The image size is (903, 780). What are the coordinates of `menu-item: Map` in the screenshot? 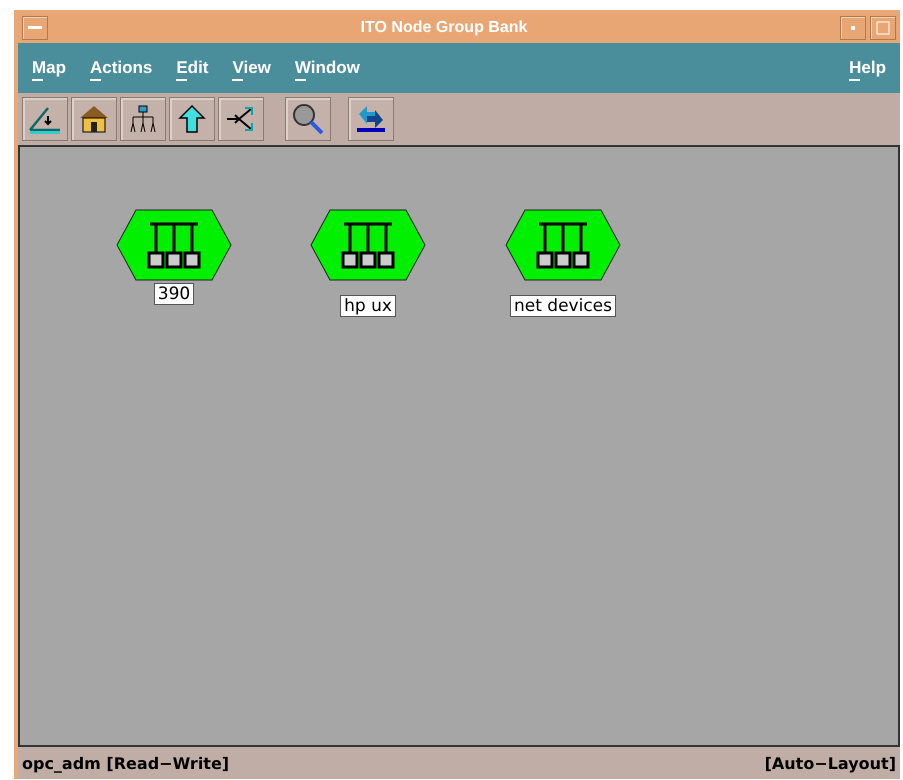 It's located at (49, 68).